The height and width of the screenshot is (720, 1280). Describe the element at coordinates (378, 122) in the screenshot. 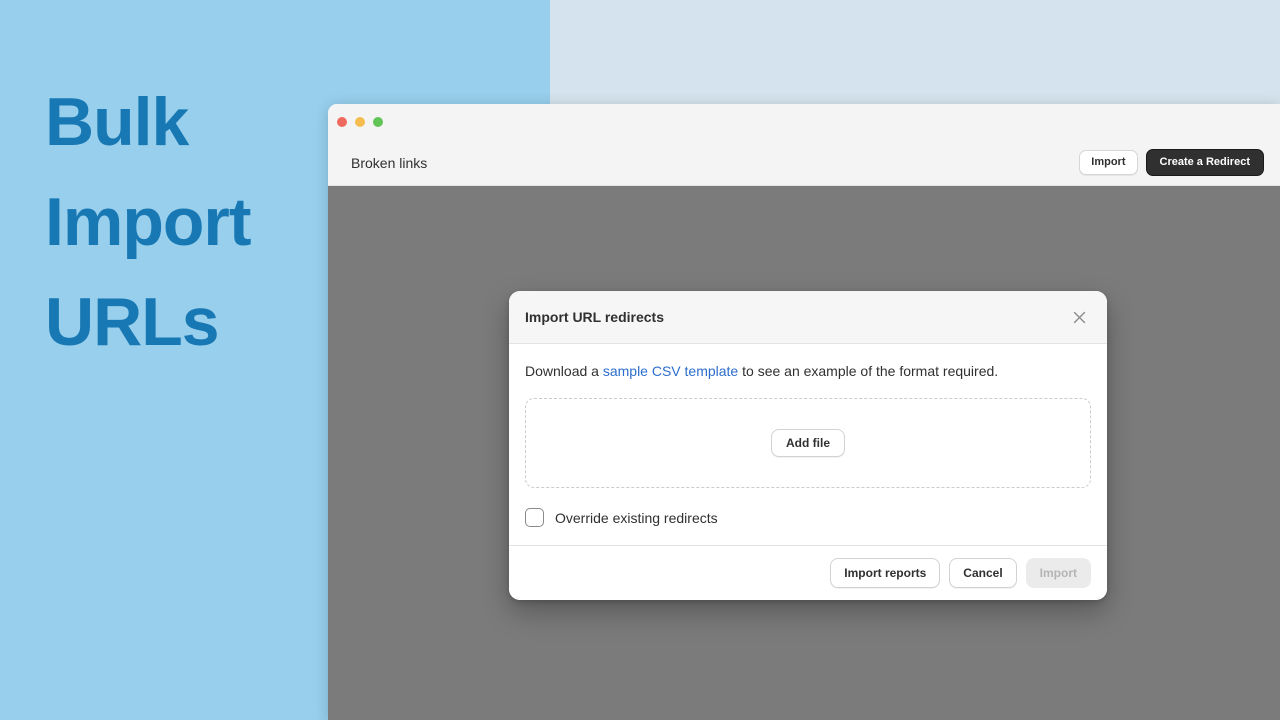

I see `maximize-window-dot` at that location.